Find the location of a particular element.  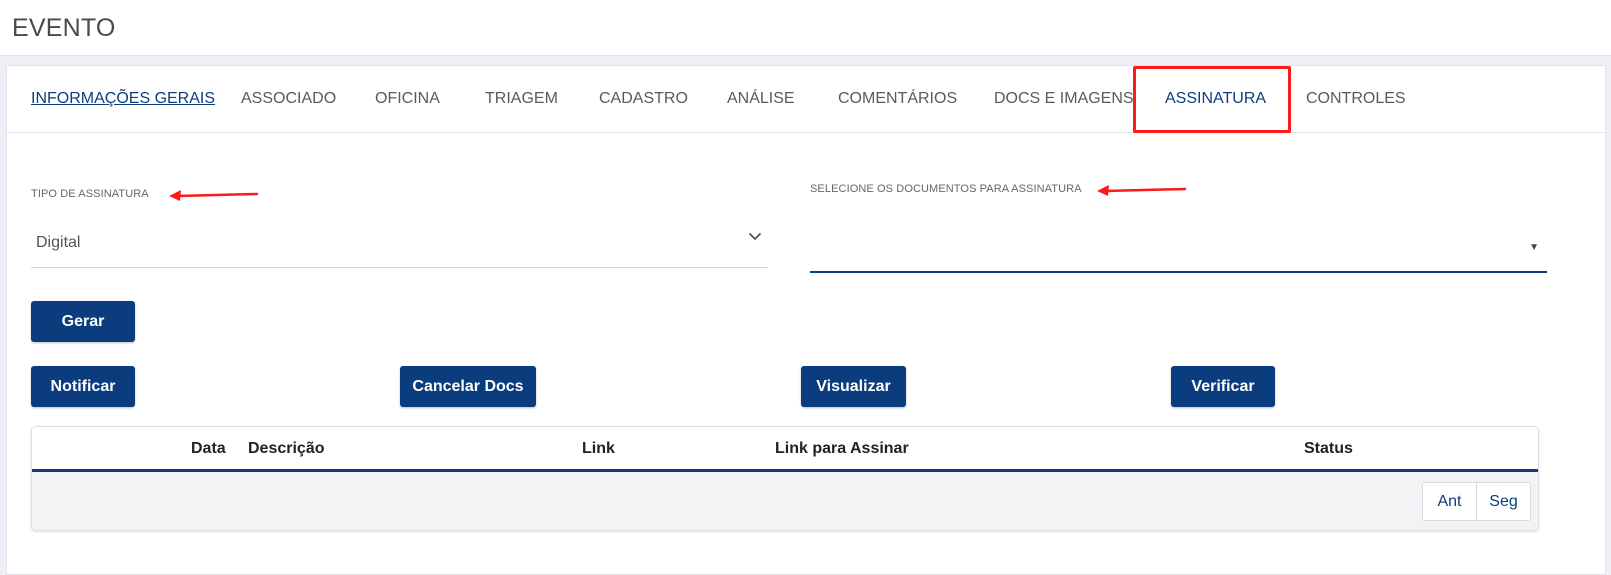

column-header-status: Status is located at coordinates (1328, 449).